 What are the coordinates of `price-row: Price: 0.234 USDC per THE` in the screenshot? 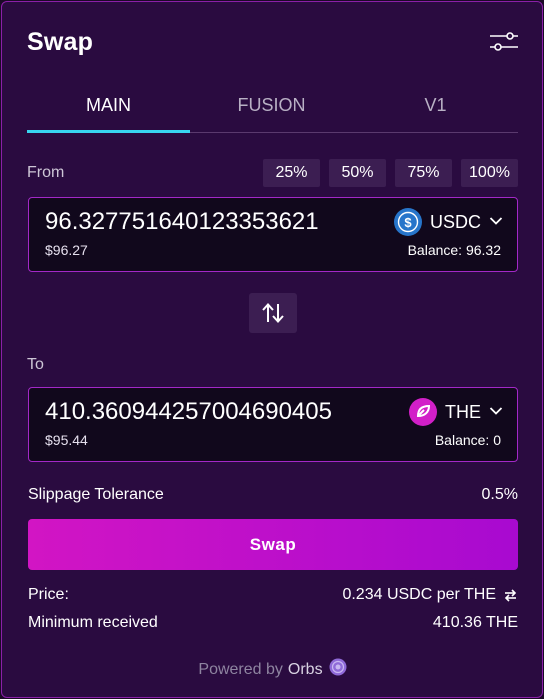 It's located at (273, 595).